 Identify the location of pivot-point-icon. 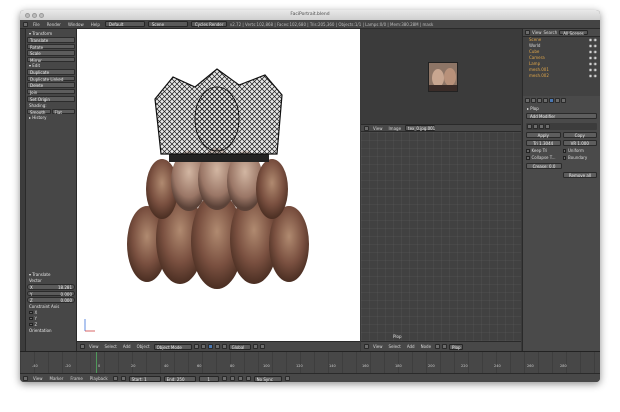
(203, 346).